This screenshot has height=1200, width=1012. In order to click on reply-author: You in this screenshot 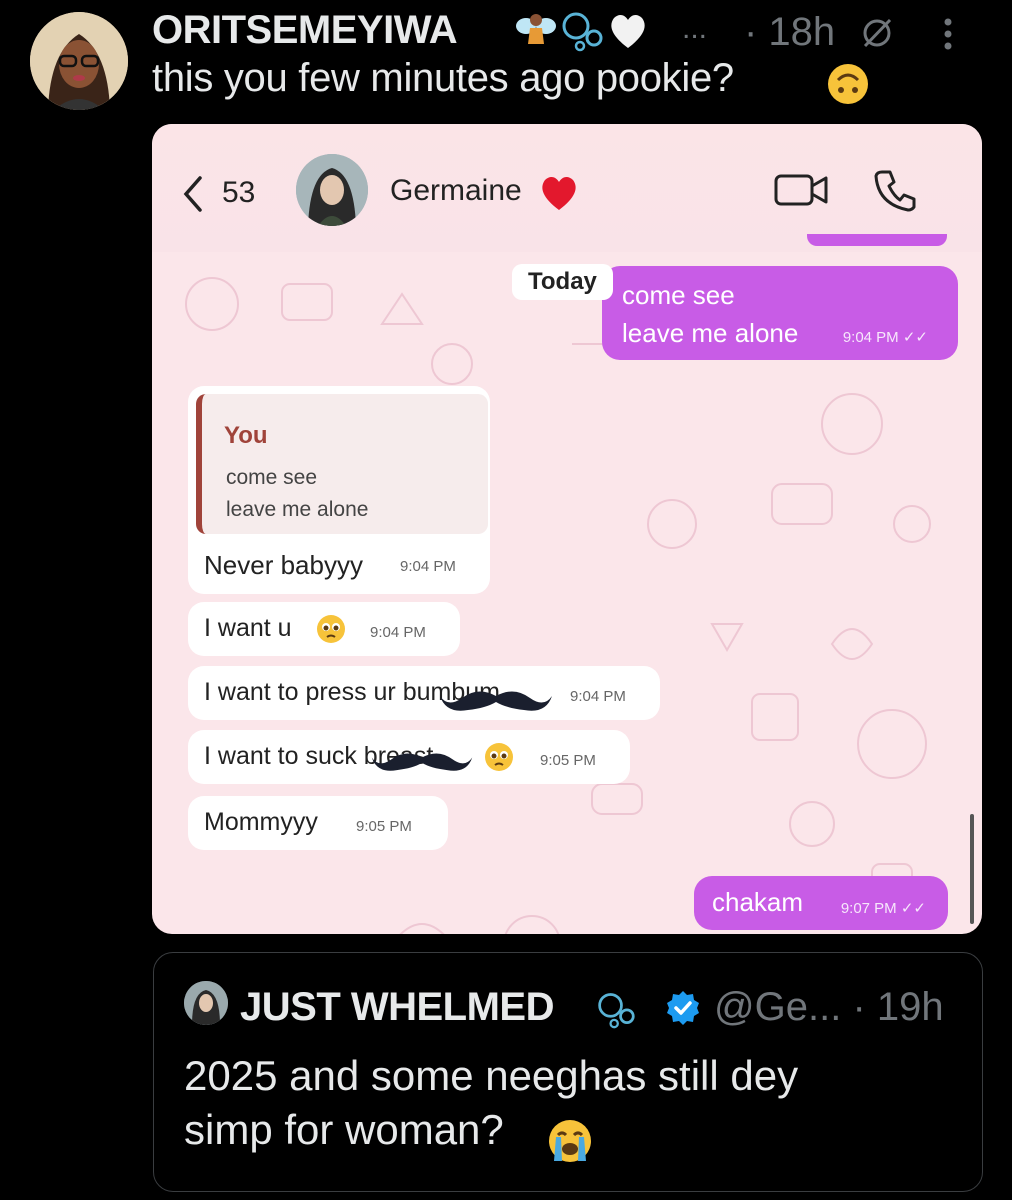, I will do `click(246, 435)`.